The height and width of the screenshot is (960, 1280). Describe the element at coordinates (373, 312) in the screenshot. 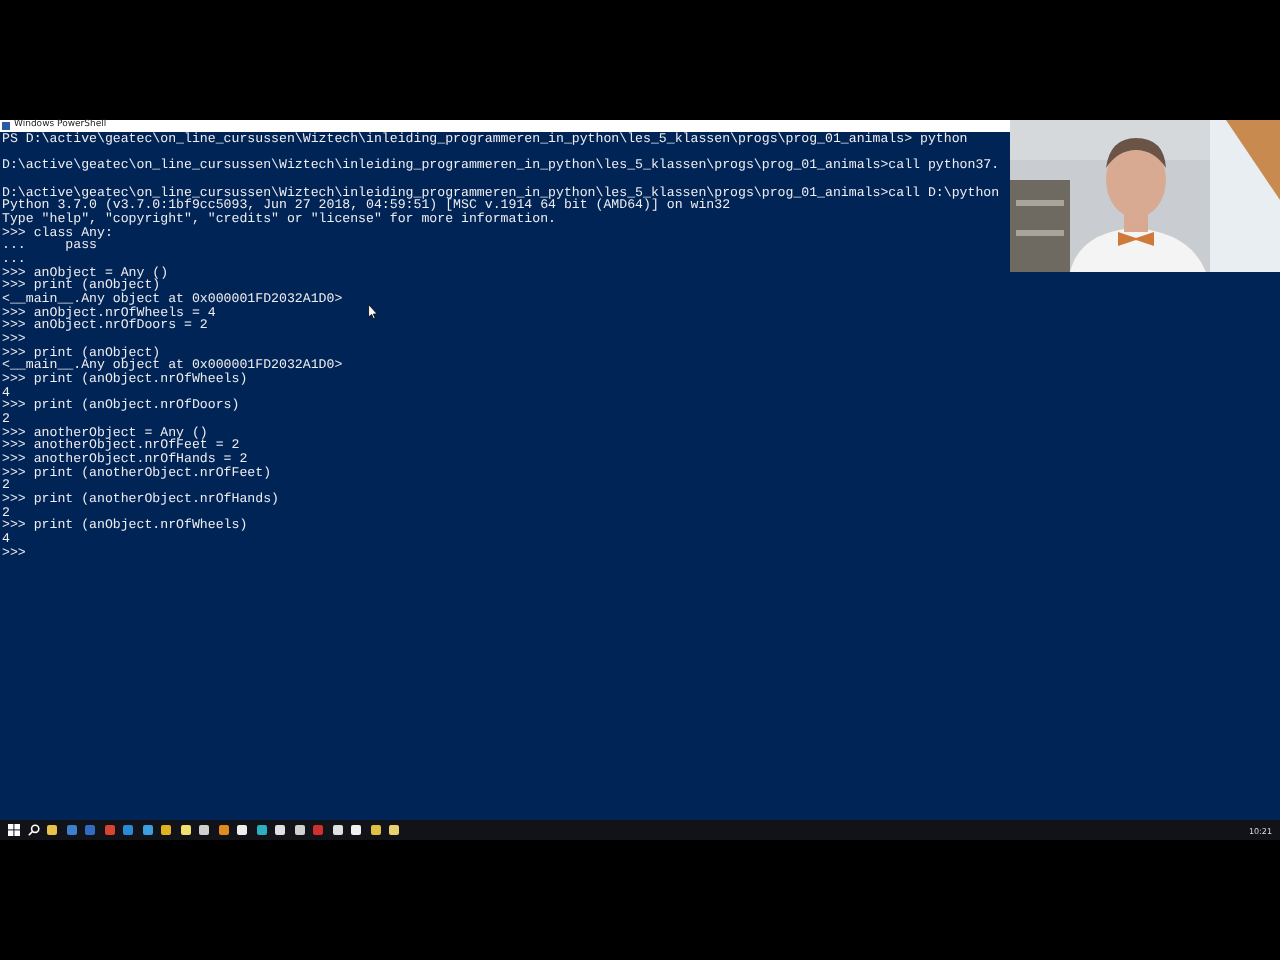

I see `mouse-pointer-icon` at that location.